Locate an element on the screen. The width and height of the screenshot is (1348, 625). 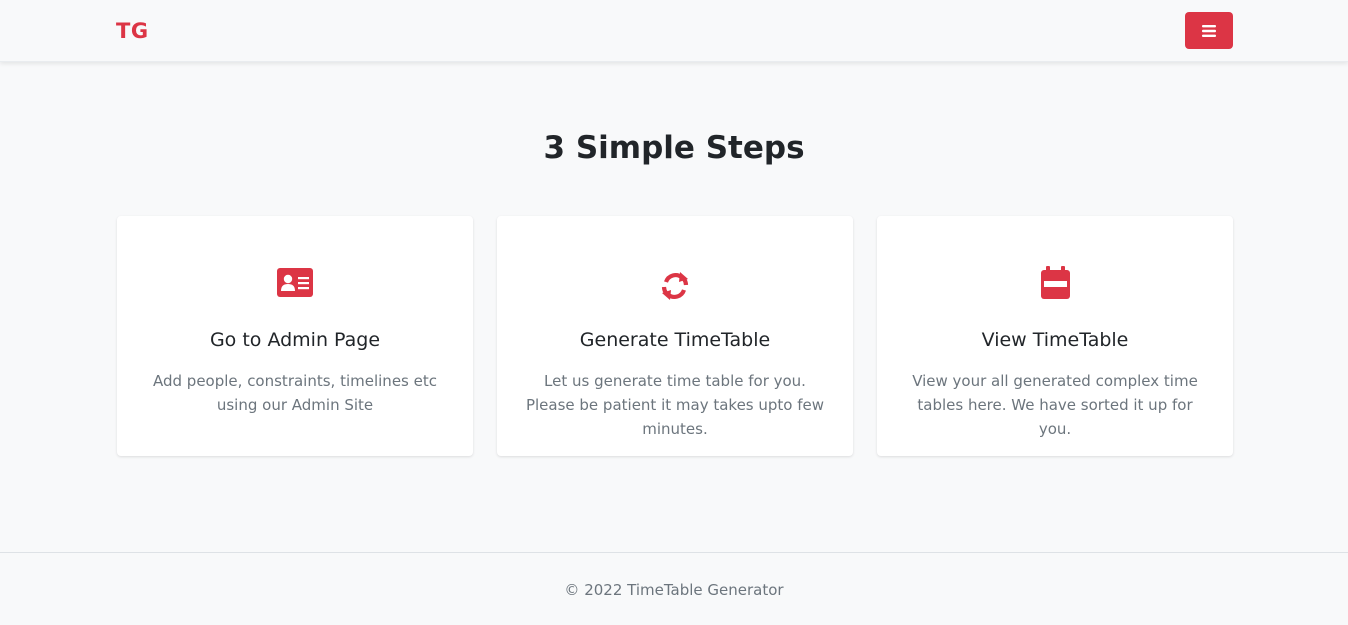
menu-toggle-button is located at coordinates (1209, 30).